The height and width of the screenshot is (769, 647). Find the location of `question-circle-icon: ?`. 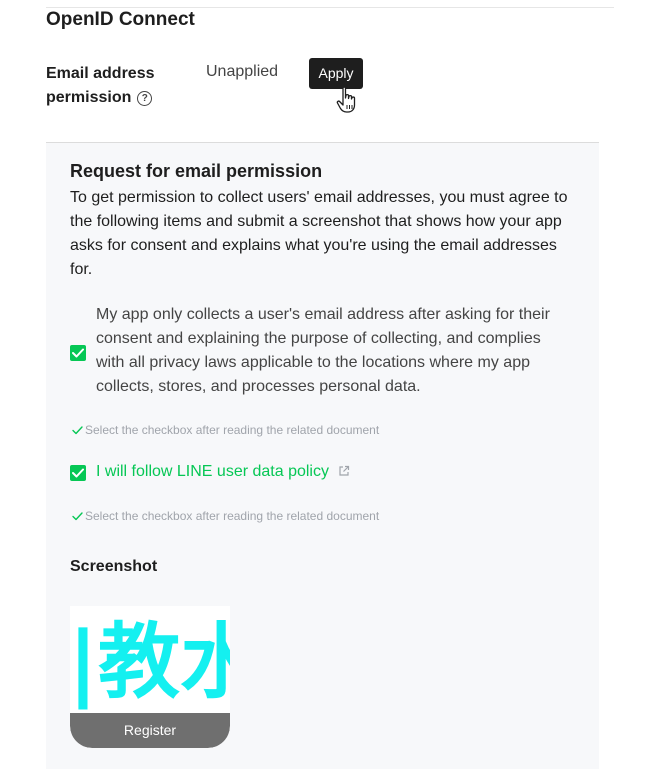

question-circle-icon: ? is located at coordinates (145, 98).